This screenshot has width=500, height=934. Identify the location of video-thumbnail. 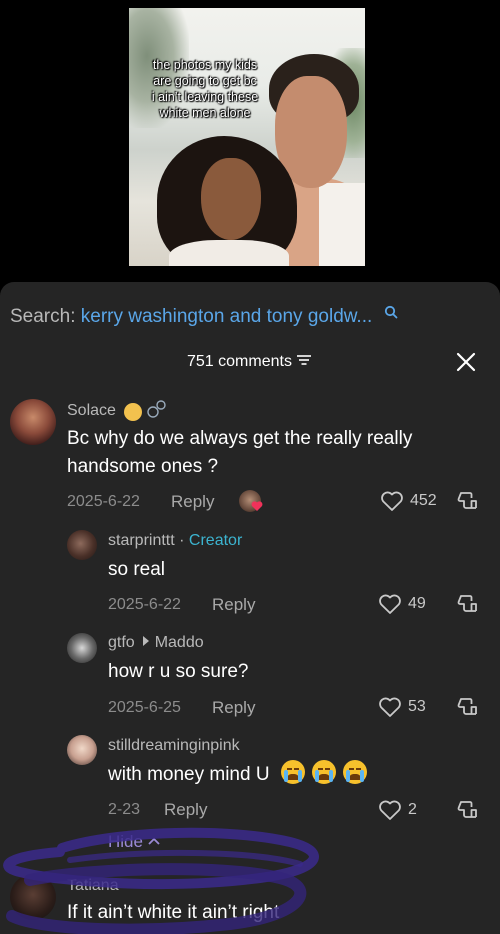
(247, 137).